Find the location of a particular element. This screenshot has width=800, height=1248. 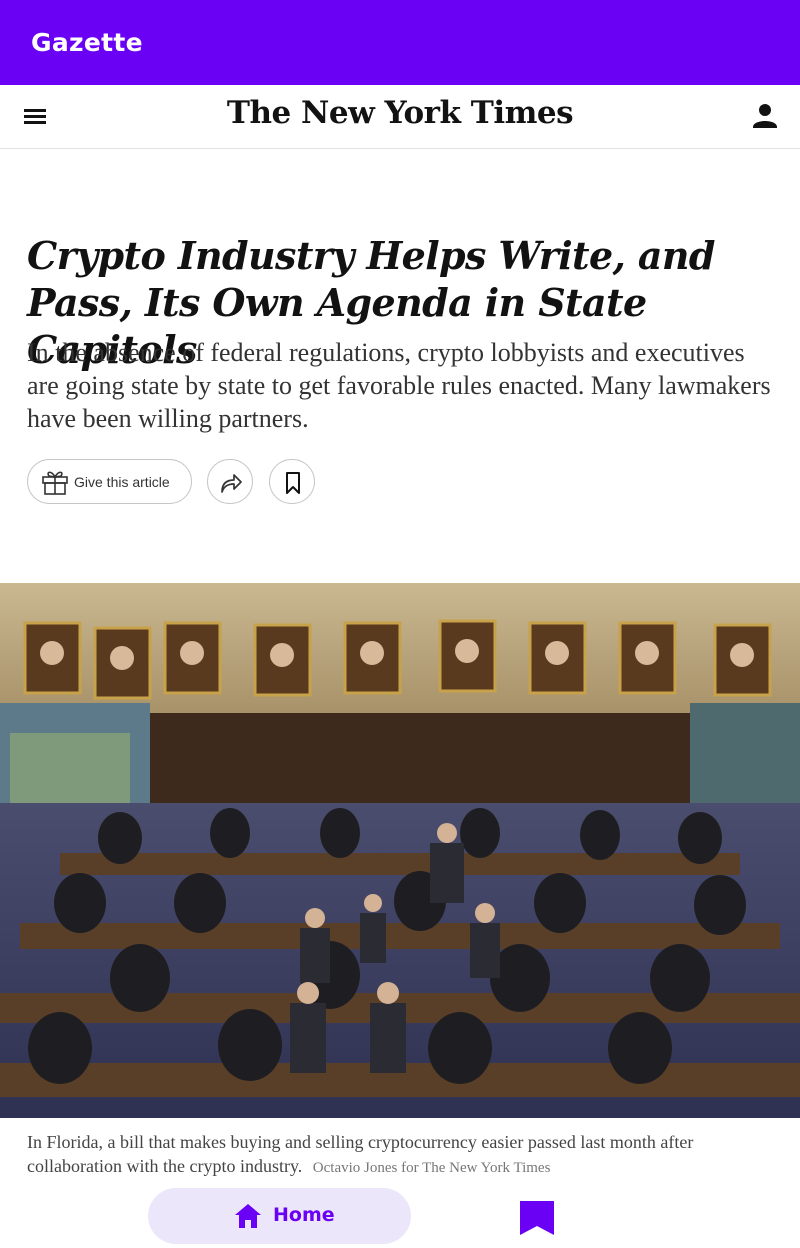

photo-credit: Octavio Jones for The New York Times is located at coordinates (431, 1168).